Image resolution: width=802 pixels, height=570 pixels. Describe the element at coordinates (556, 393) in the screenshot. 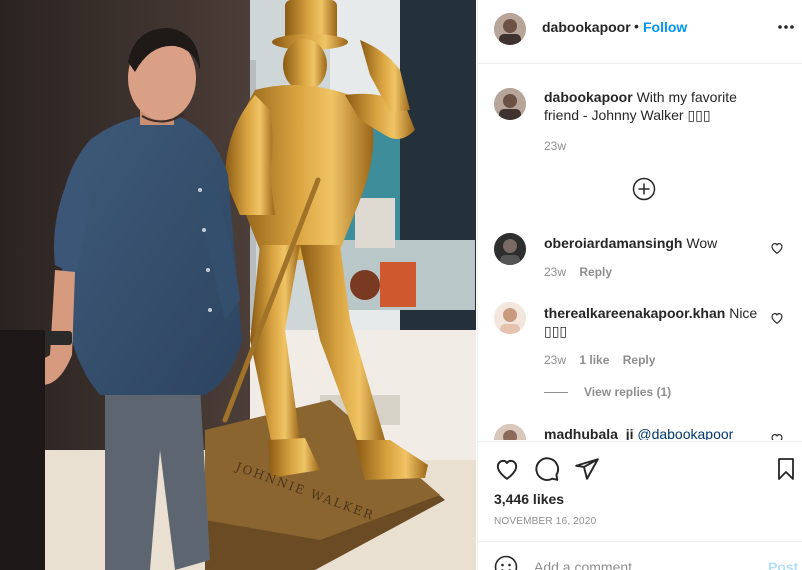

I see `replies-divider` at that location.